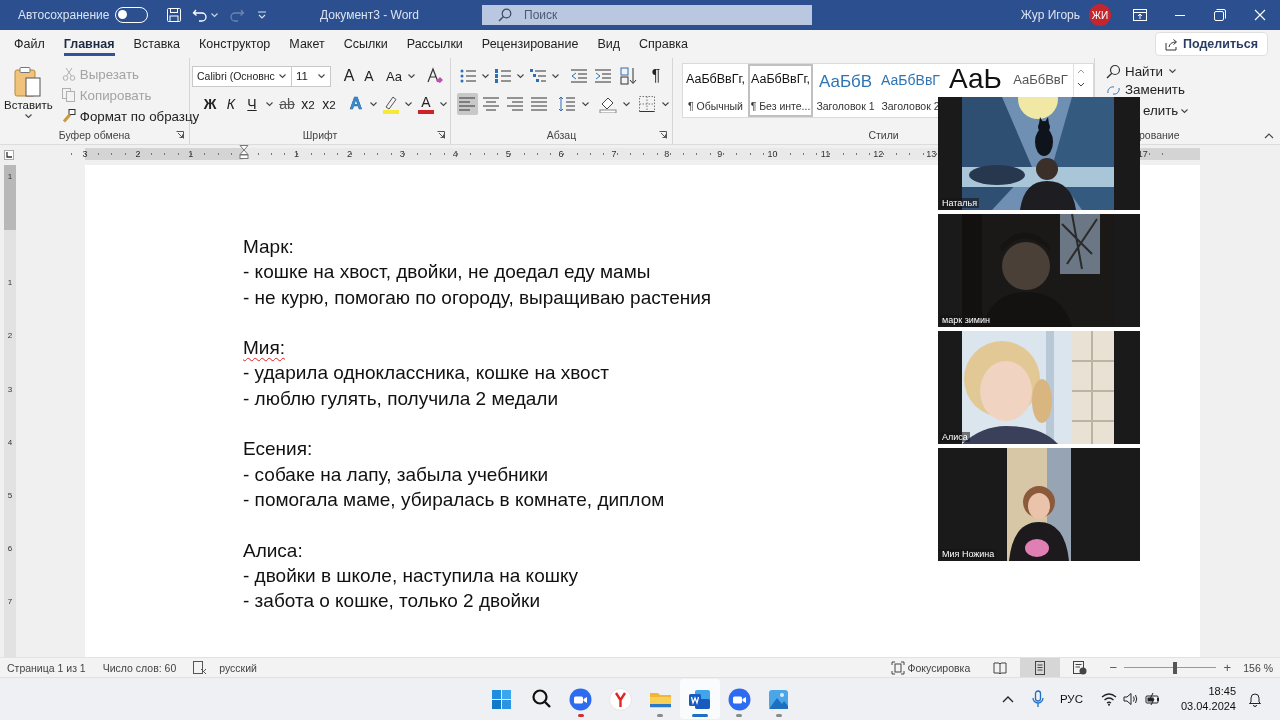 This screenshot has height=720, width=1280. Describe the element at coordinates (426, 104) in the screenshot. I see `font-color-button: A` at that location.